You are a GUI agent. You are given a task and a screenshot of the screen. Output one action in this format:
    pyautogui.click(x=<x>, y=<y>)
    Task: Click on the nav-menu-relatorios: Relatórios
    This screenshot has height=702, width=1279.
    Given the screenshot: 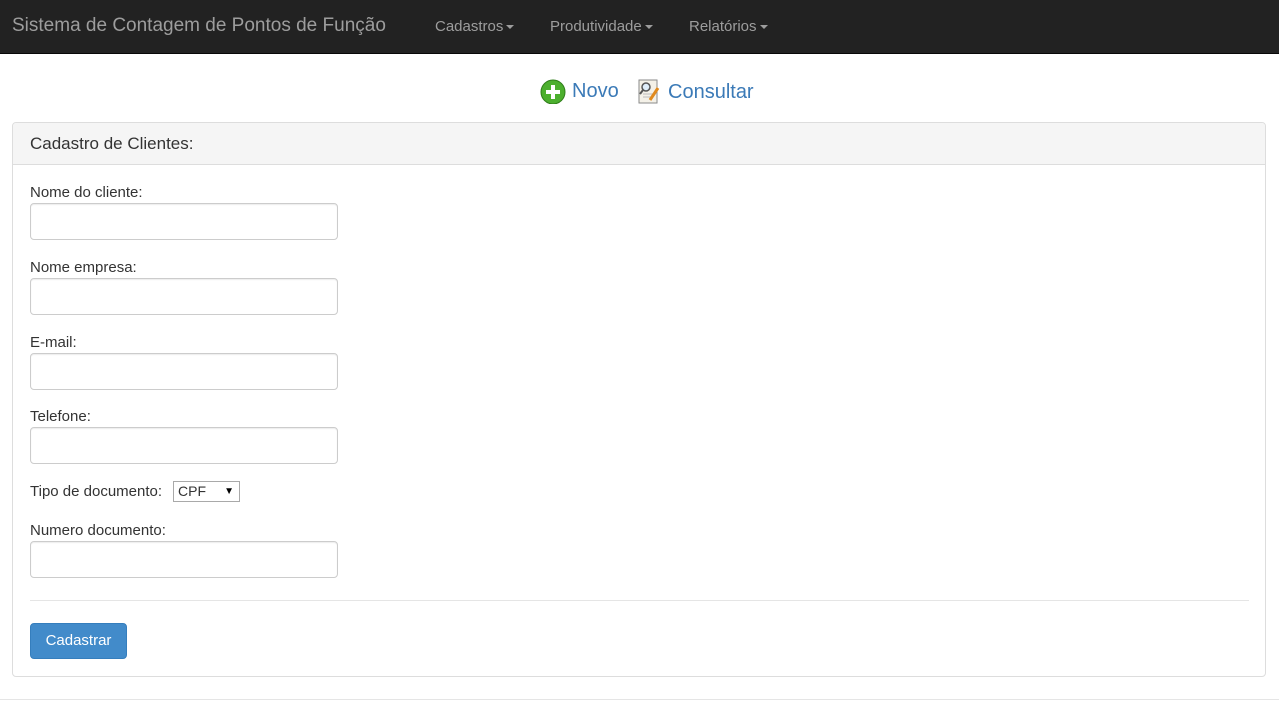 What is the action you would take?
    pyautogui.click(x=728, y=26)
    